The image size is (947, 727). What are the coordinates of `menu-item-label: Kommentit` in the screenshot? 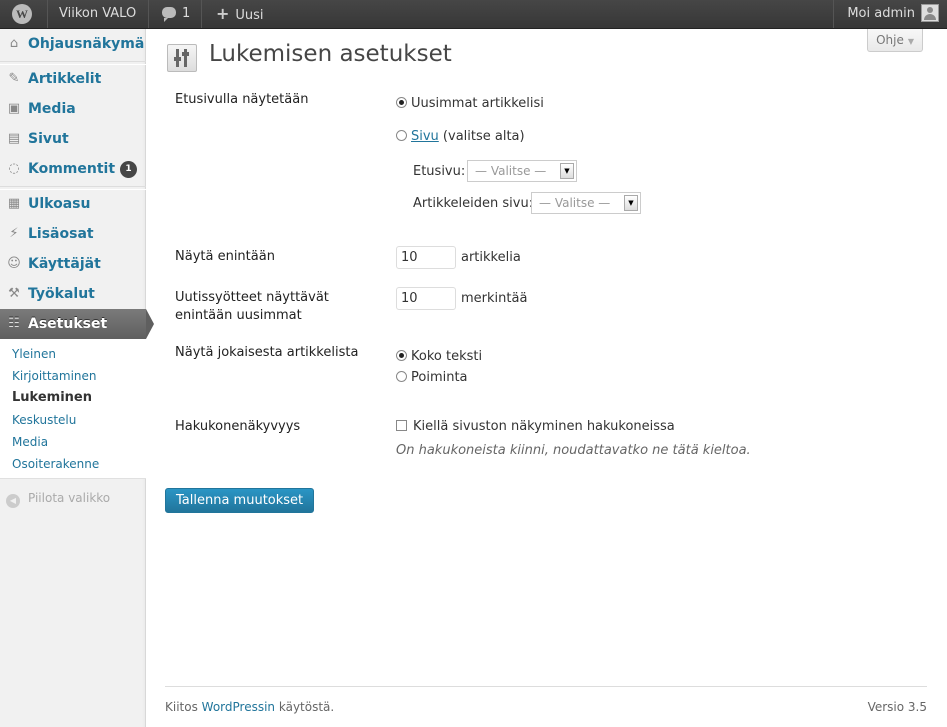 It's located at (72, 169).